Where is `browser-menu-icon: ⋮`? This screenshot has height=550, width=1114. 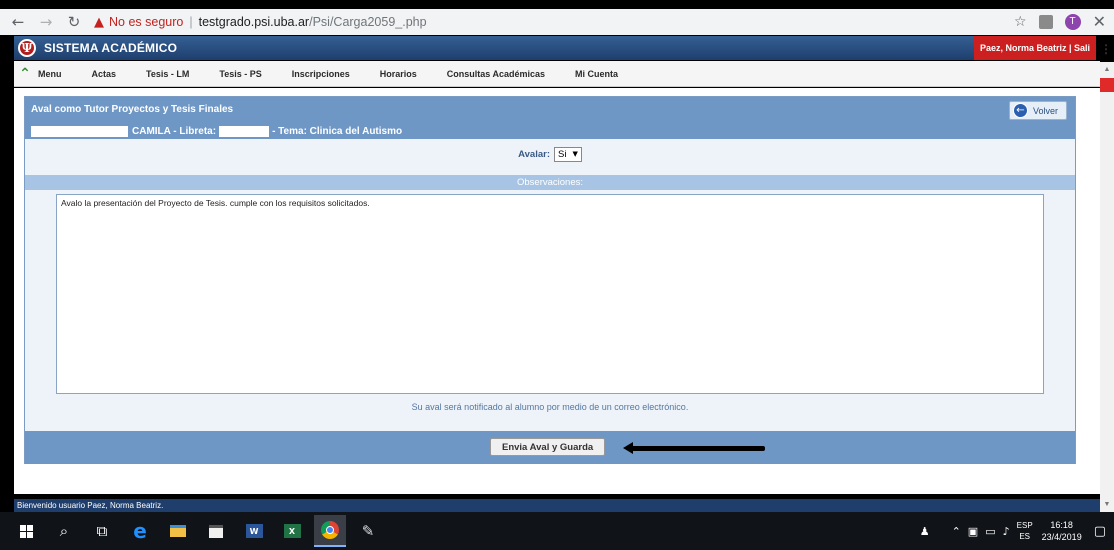
browser-menu-icon: ⋮ is located at coordinates (1106, 49).